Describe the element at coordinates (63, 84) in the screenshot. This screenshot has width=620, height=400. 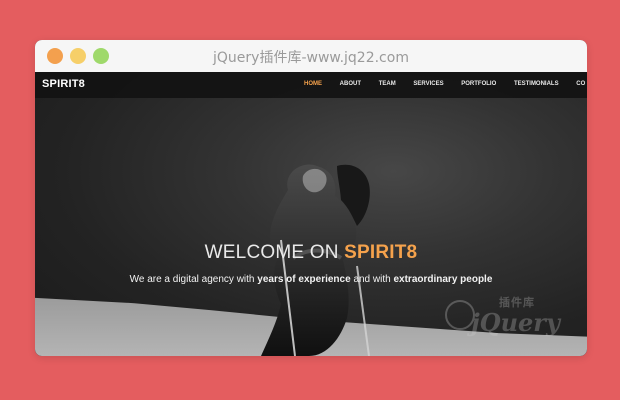
I see `site-brand: SPIRIT8` at that location.